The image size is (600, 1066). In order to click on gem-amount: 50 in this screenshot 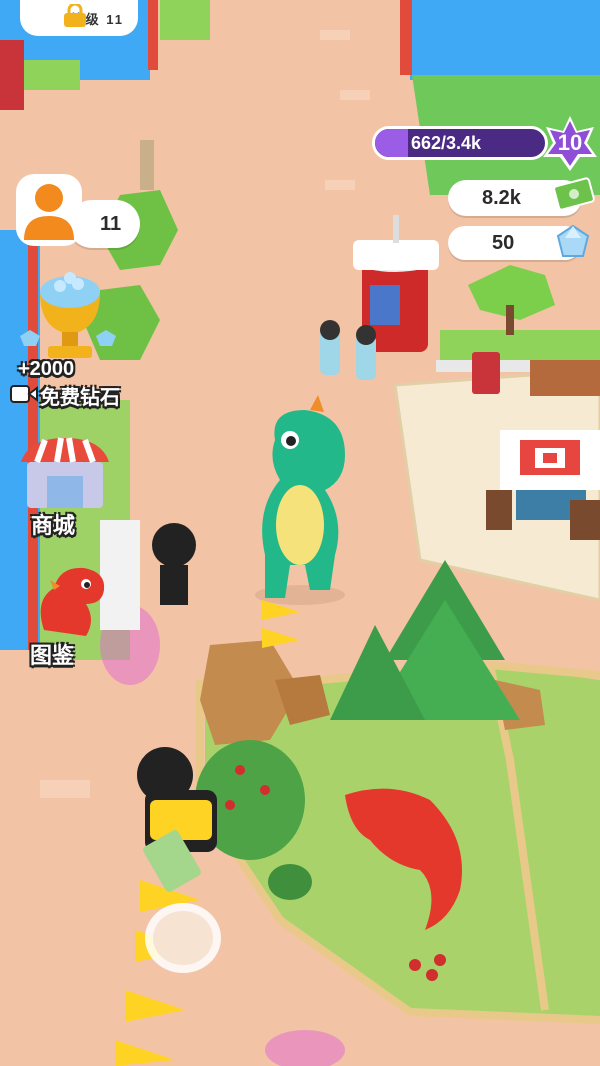, I will do `click(503, 242)`.